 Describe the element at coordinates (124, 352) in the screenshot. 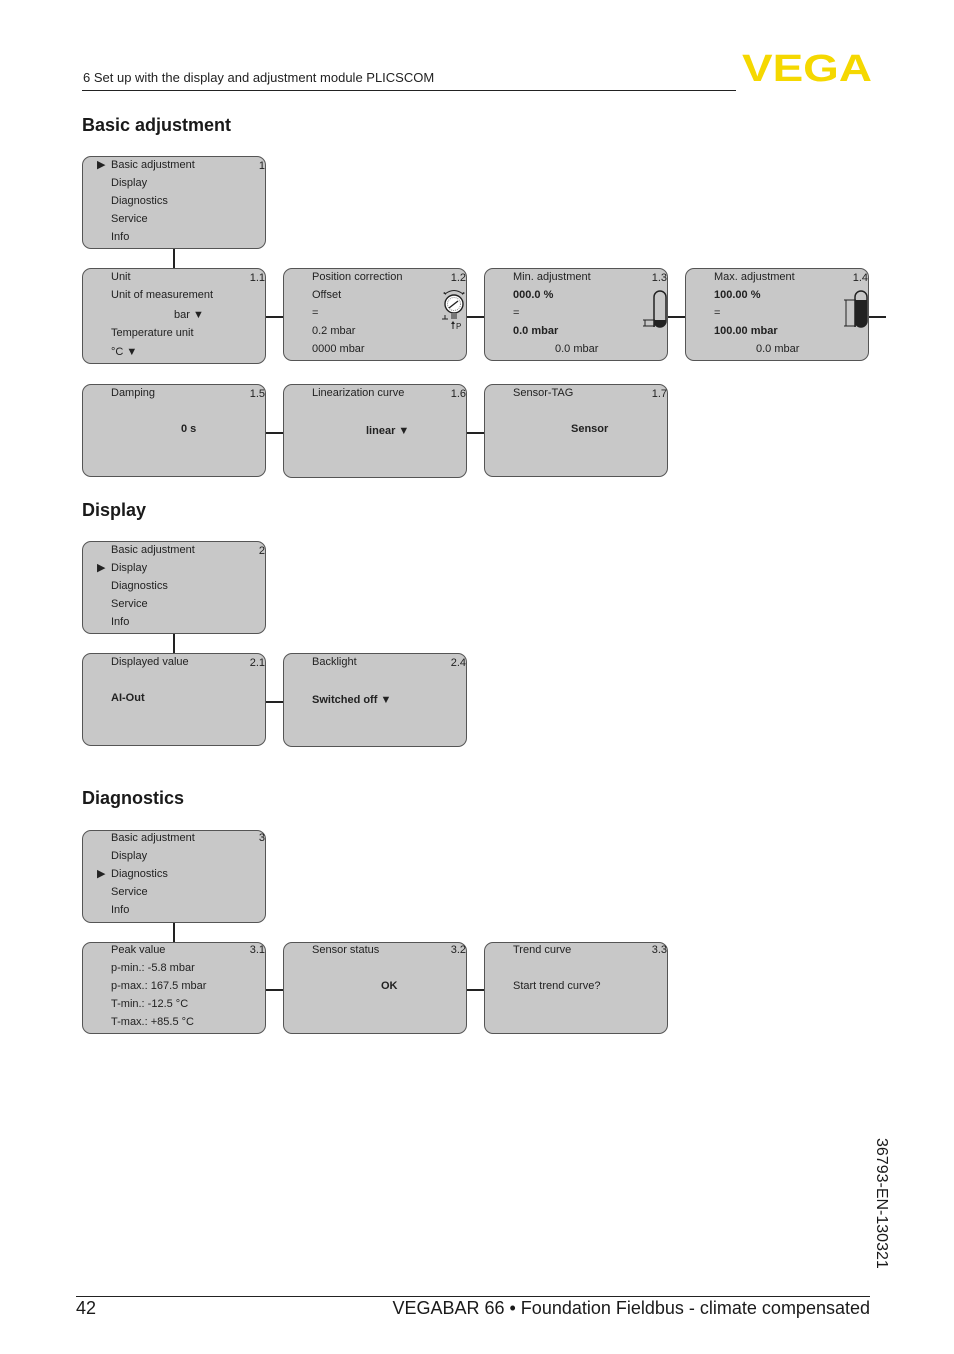

I see `temperature-unit-select: °C ▼` at that location.